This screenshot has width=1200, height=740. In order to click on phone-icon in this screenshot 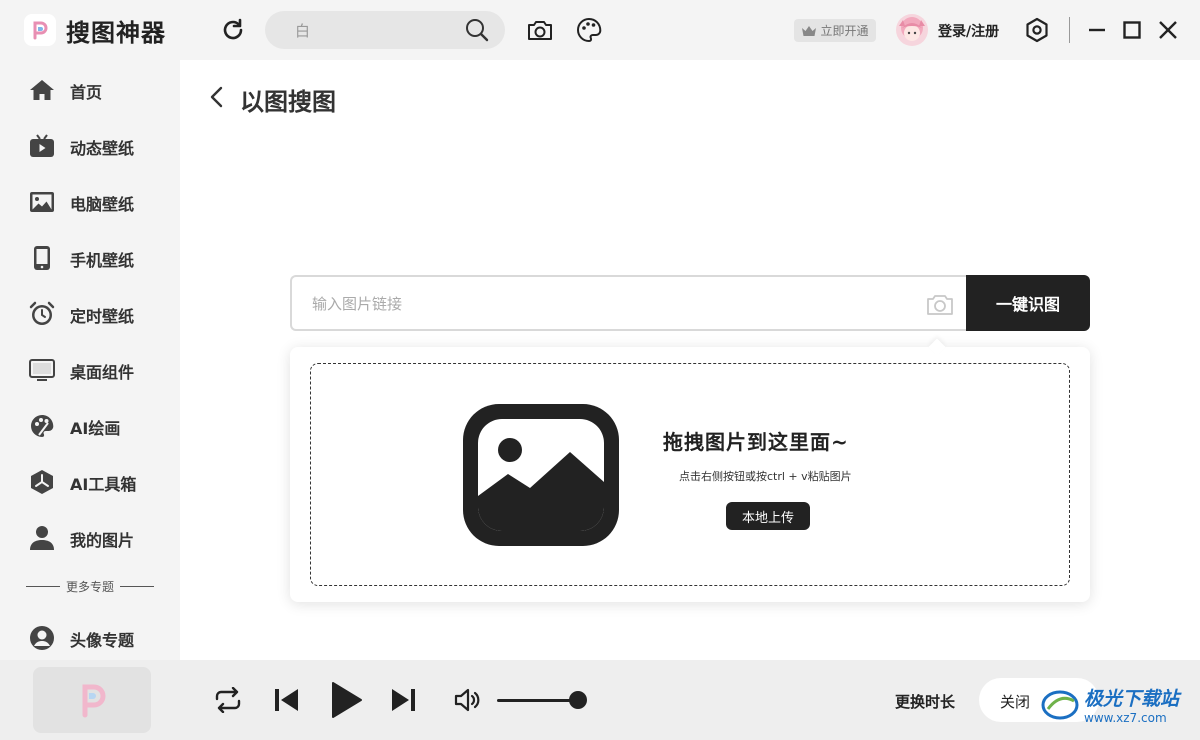, I will do `click(42, 258)`.